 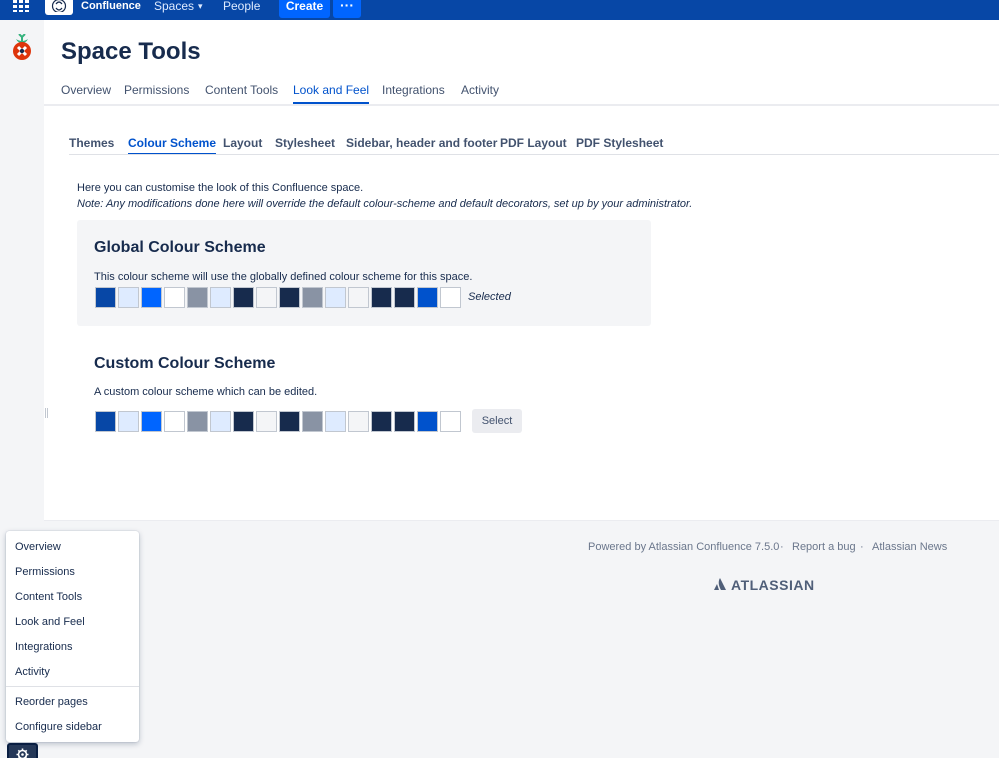 What do you see at coordinates (32, 672) in the screenshot?
I see `menu-item-activity: Activity` at bounding box center [32, 672].